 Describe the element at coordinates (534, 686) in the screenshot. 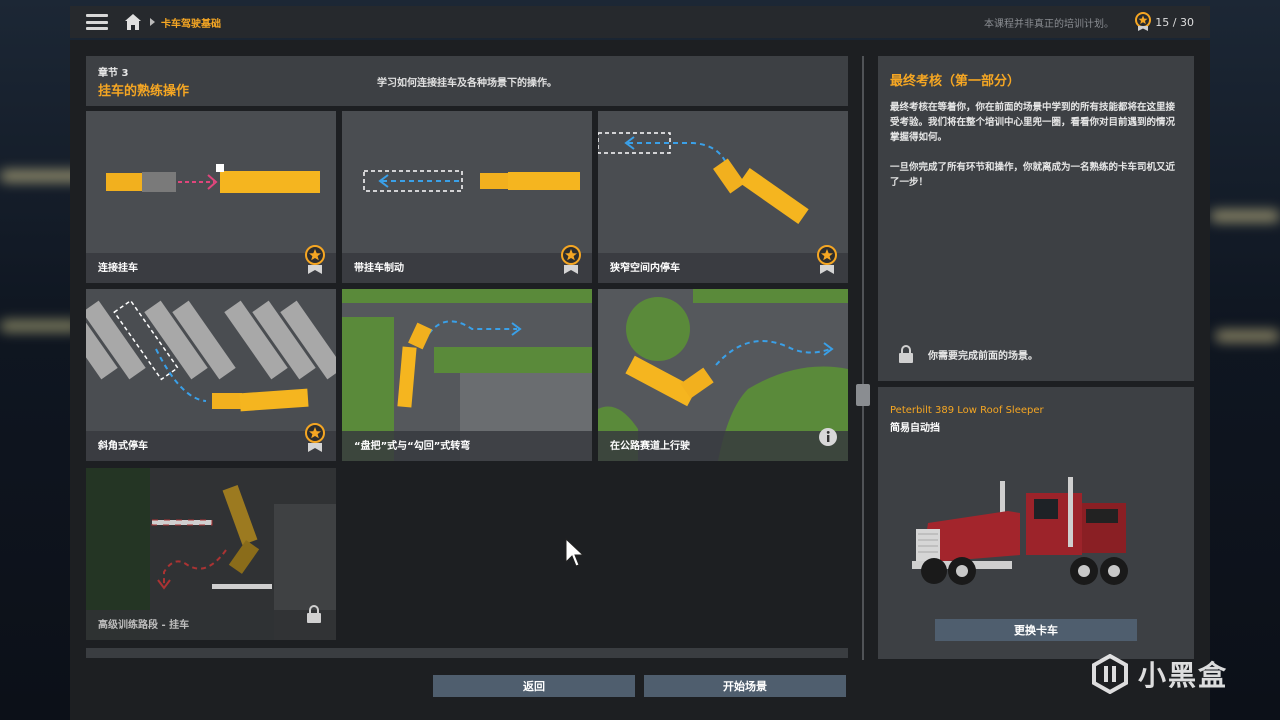

I see `back-button: 返回` at that location.